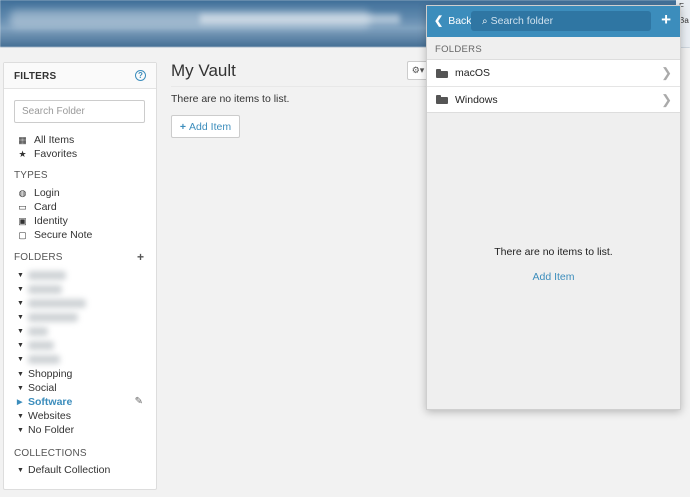  I want to click on folder-item-websites: ▼ Websites, so click(44, 416).